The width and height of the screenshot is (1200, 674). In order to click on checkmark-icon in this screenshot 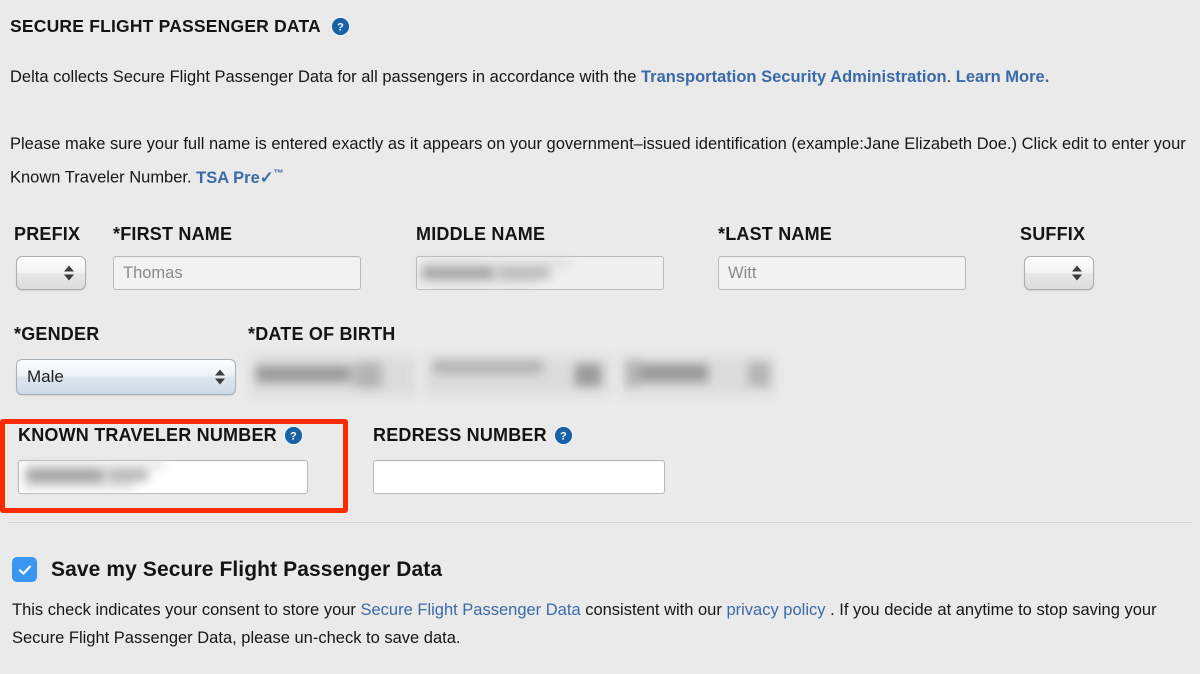, I will do `click(24, 570)`.